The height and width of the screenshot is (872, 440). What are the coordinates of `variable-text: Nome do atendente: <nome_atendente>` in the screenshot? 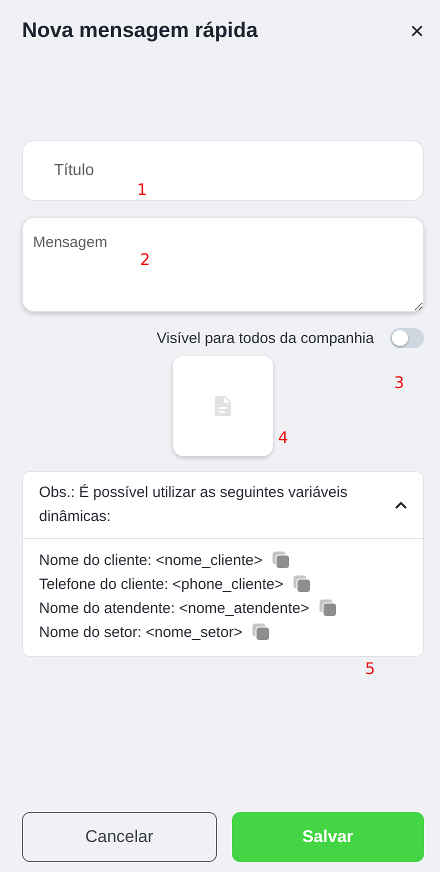 It's located at (174, 608).